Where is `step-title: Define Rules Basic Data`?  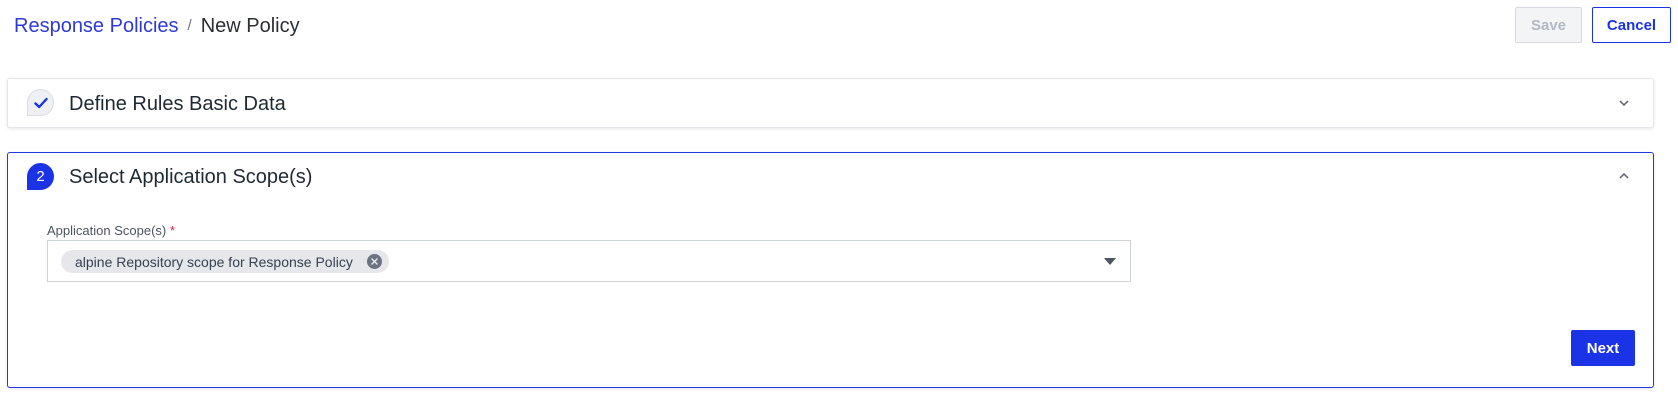
step-title: Define Rules Basic Data is located at coordinates (177, 104).